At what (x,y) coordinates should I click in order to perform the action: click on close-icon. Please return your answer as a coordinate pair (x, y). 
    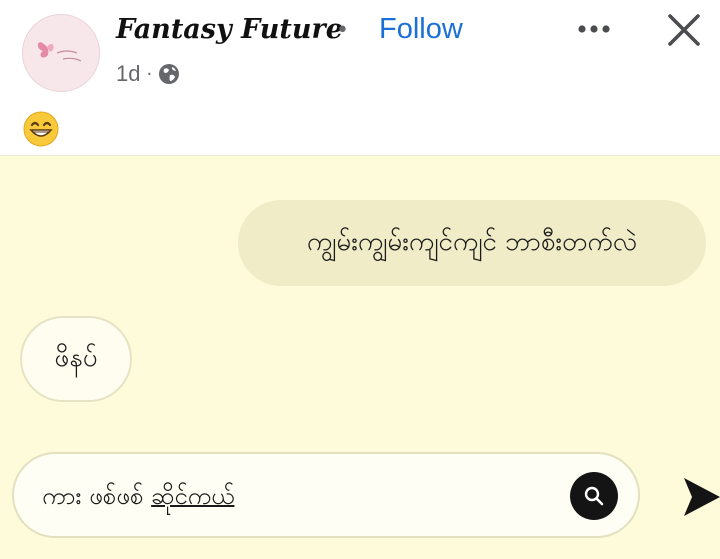
    Looking at the image, I should click on (684, 30).